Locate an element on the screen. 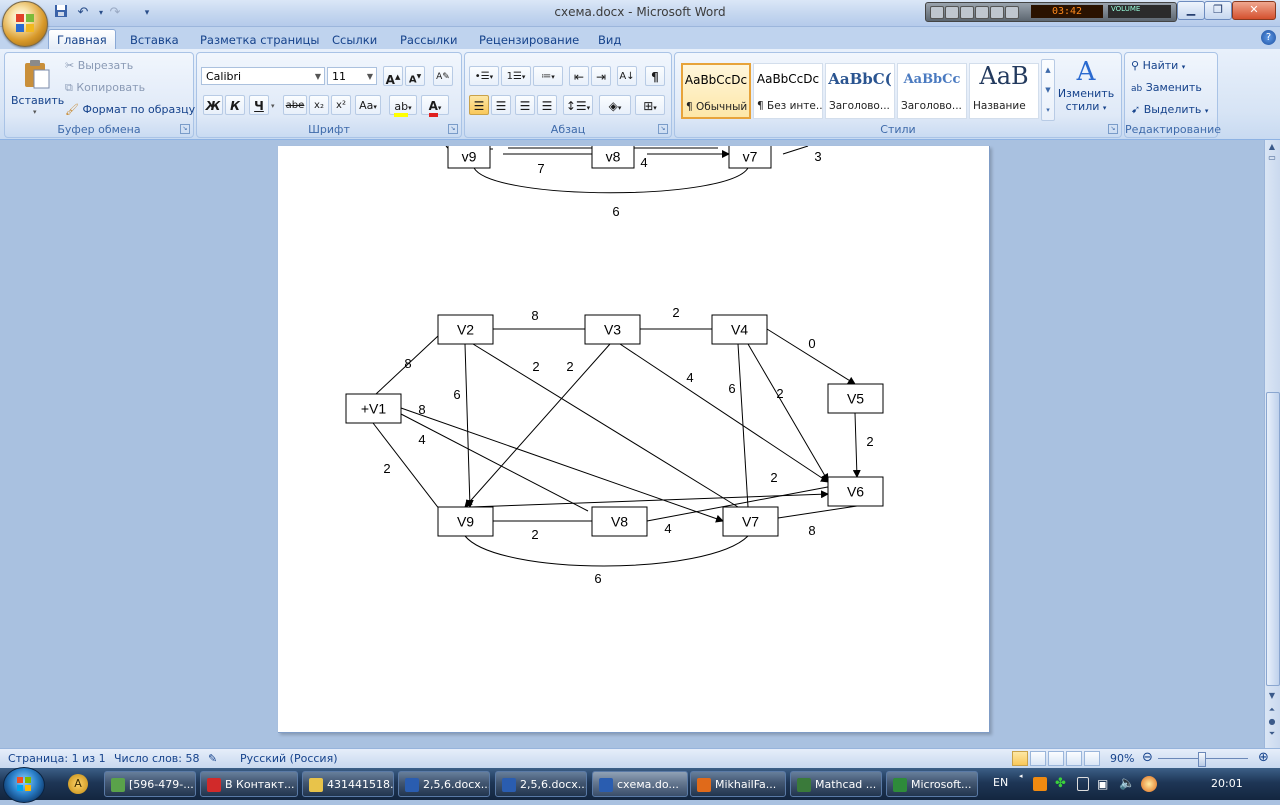 The image size is (1280, 805). select-browse-object-icon: ● is located at coordinates (1272, 722).